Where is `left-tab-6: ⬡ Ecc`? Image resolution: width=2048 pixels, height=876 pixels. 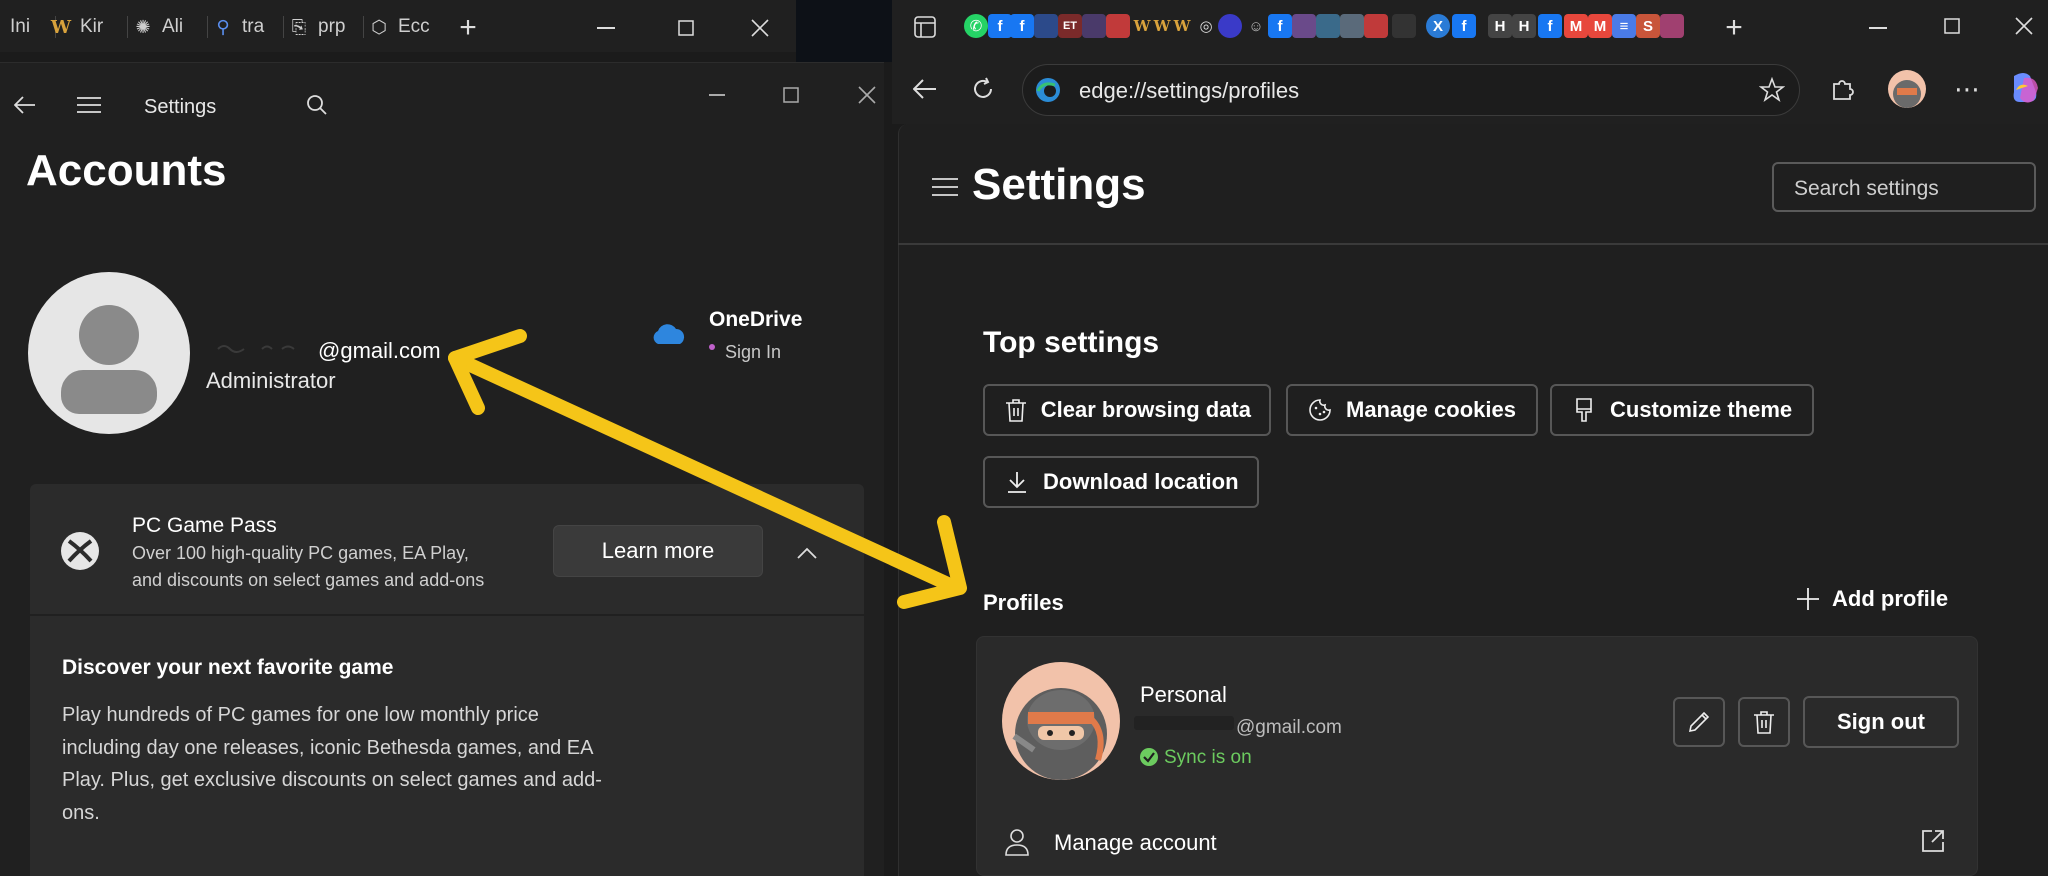
left-tab-6: ⬡ Ecc is located at coordinates (404, 27).